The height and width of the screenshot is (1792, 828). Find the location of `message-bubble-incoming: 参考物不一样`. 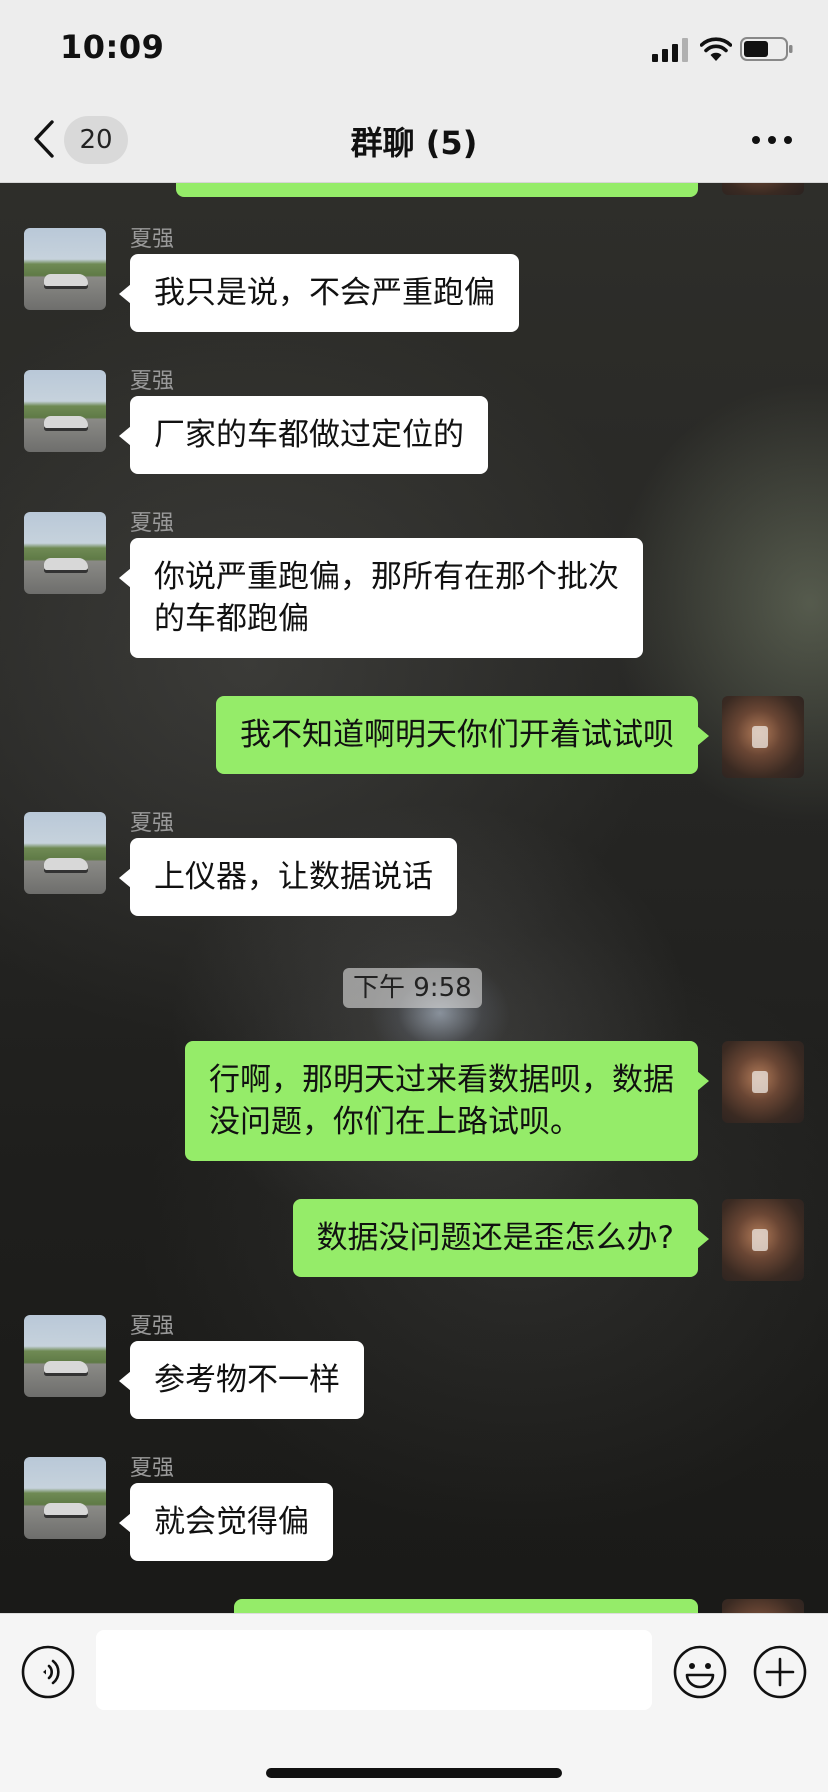

message-bubble-incoming: 参考物不一样 is located at coordinates (241, 1380).